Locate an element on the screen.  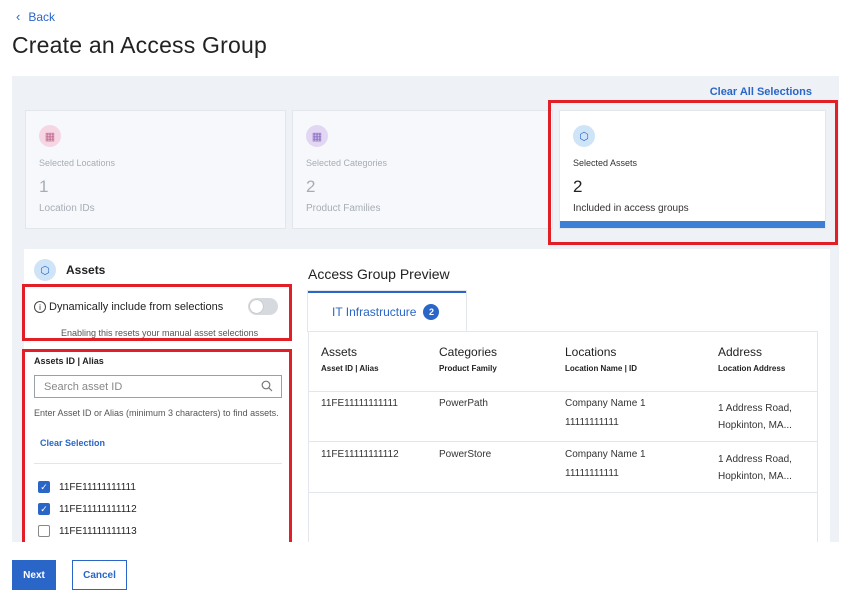
column-title: Categories is located at coordinates (468, 352).